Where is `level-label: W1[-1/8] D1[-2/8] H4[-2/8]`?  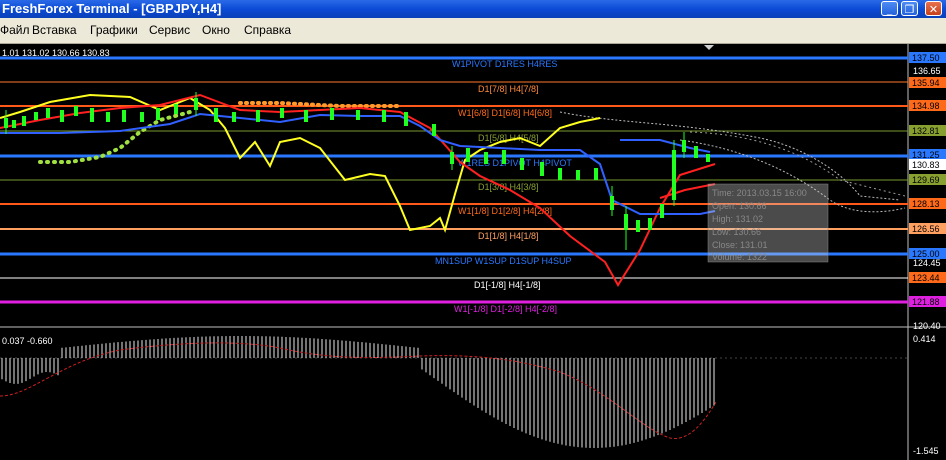
level-label: W1[-1/8] D1[-2/8] H4[-2/8] is located at coordinates (505, 309).